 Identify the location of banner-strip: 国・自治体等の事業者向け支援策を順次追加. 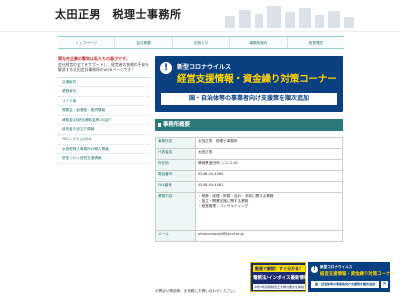
(249, 99).